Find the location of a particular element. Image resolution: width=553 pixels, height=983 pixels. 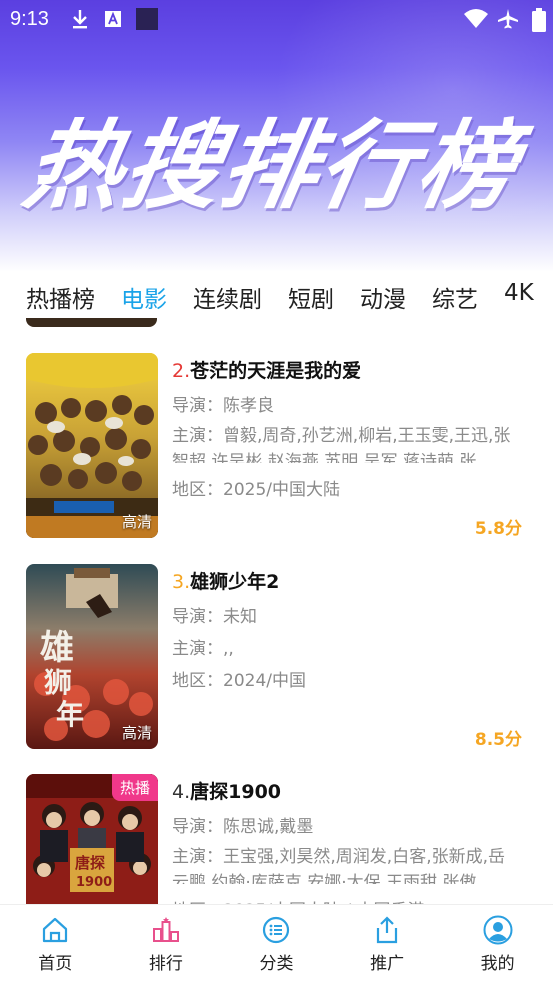

wifi-icon is located at coordinates (476, 18).